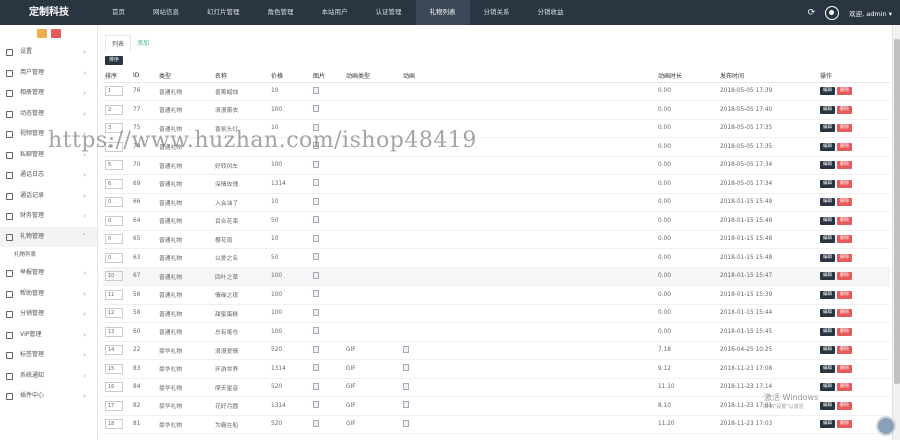  I want to click on sidebar-item: VIP管理 ›, so click(48, 335).